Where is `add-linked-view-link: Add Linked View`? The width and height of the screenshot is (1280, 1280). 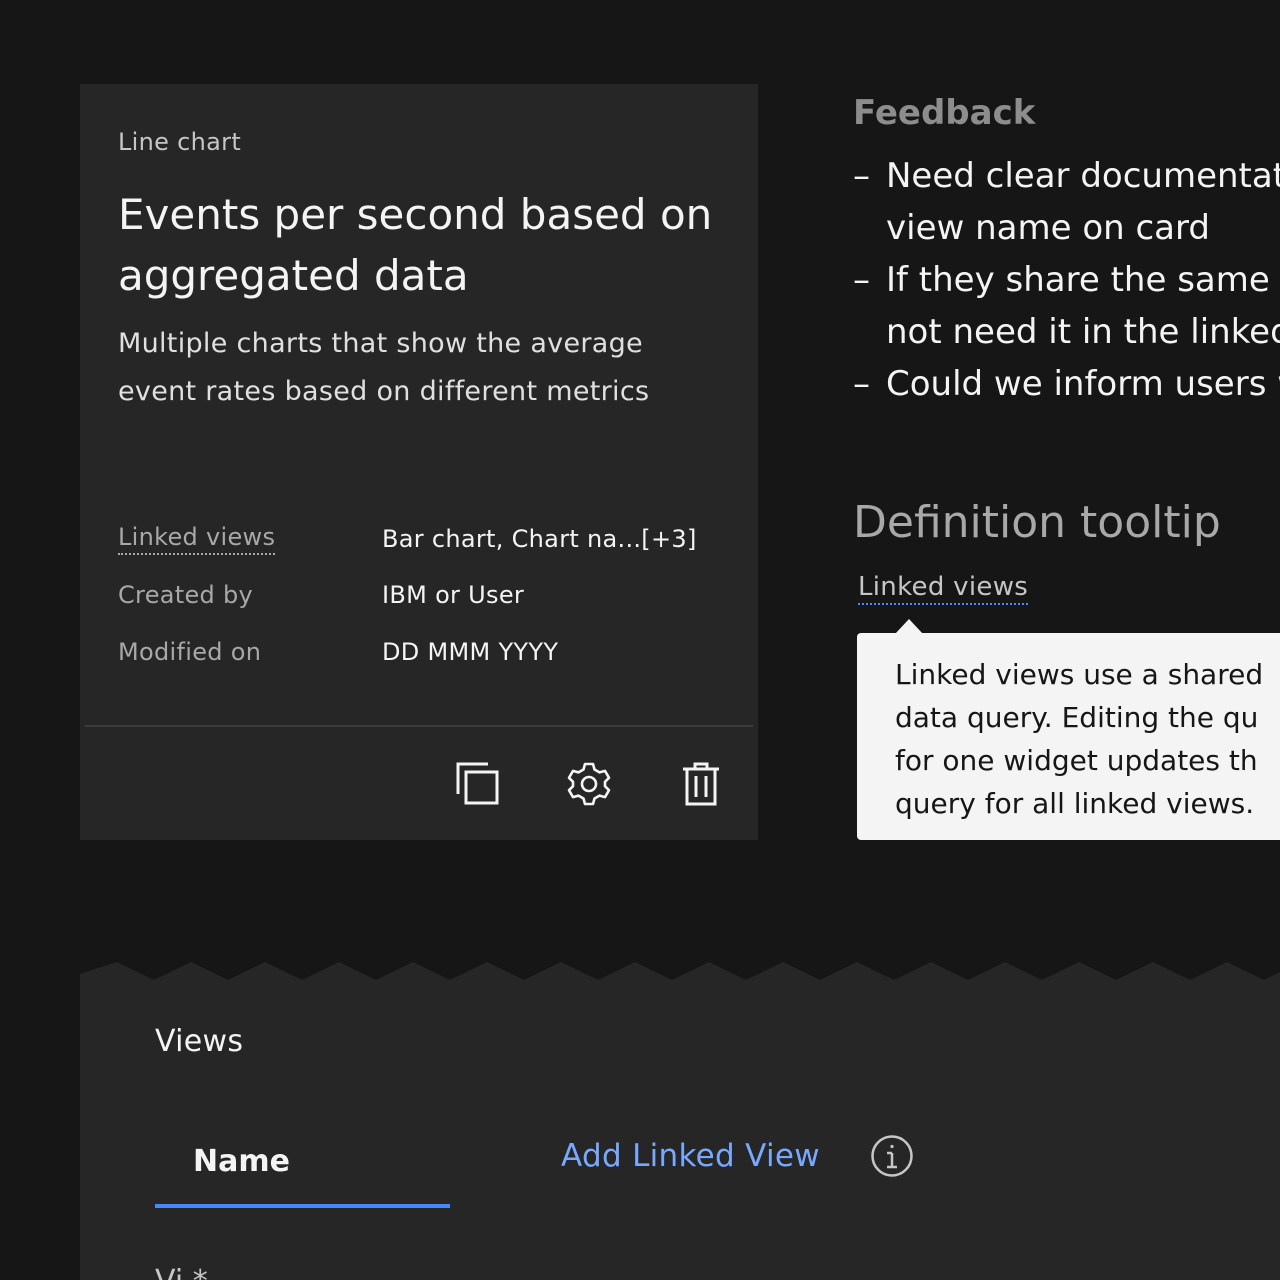
add-linked-view-link: Add Linked View is located at coordinates (690, 1156).